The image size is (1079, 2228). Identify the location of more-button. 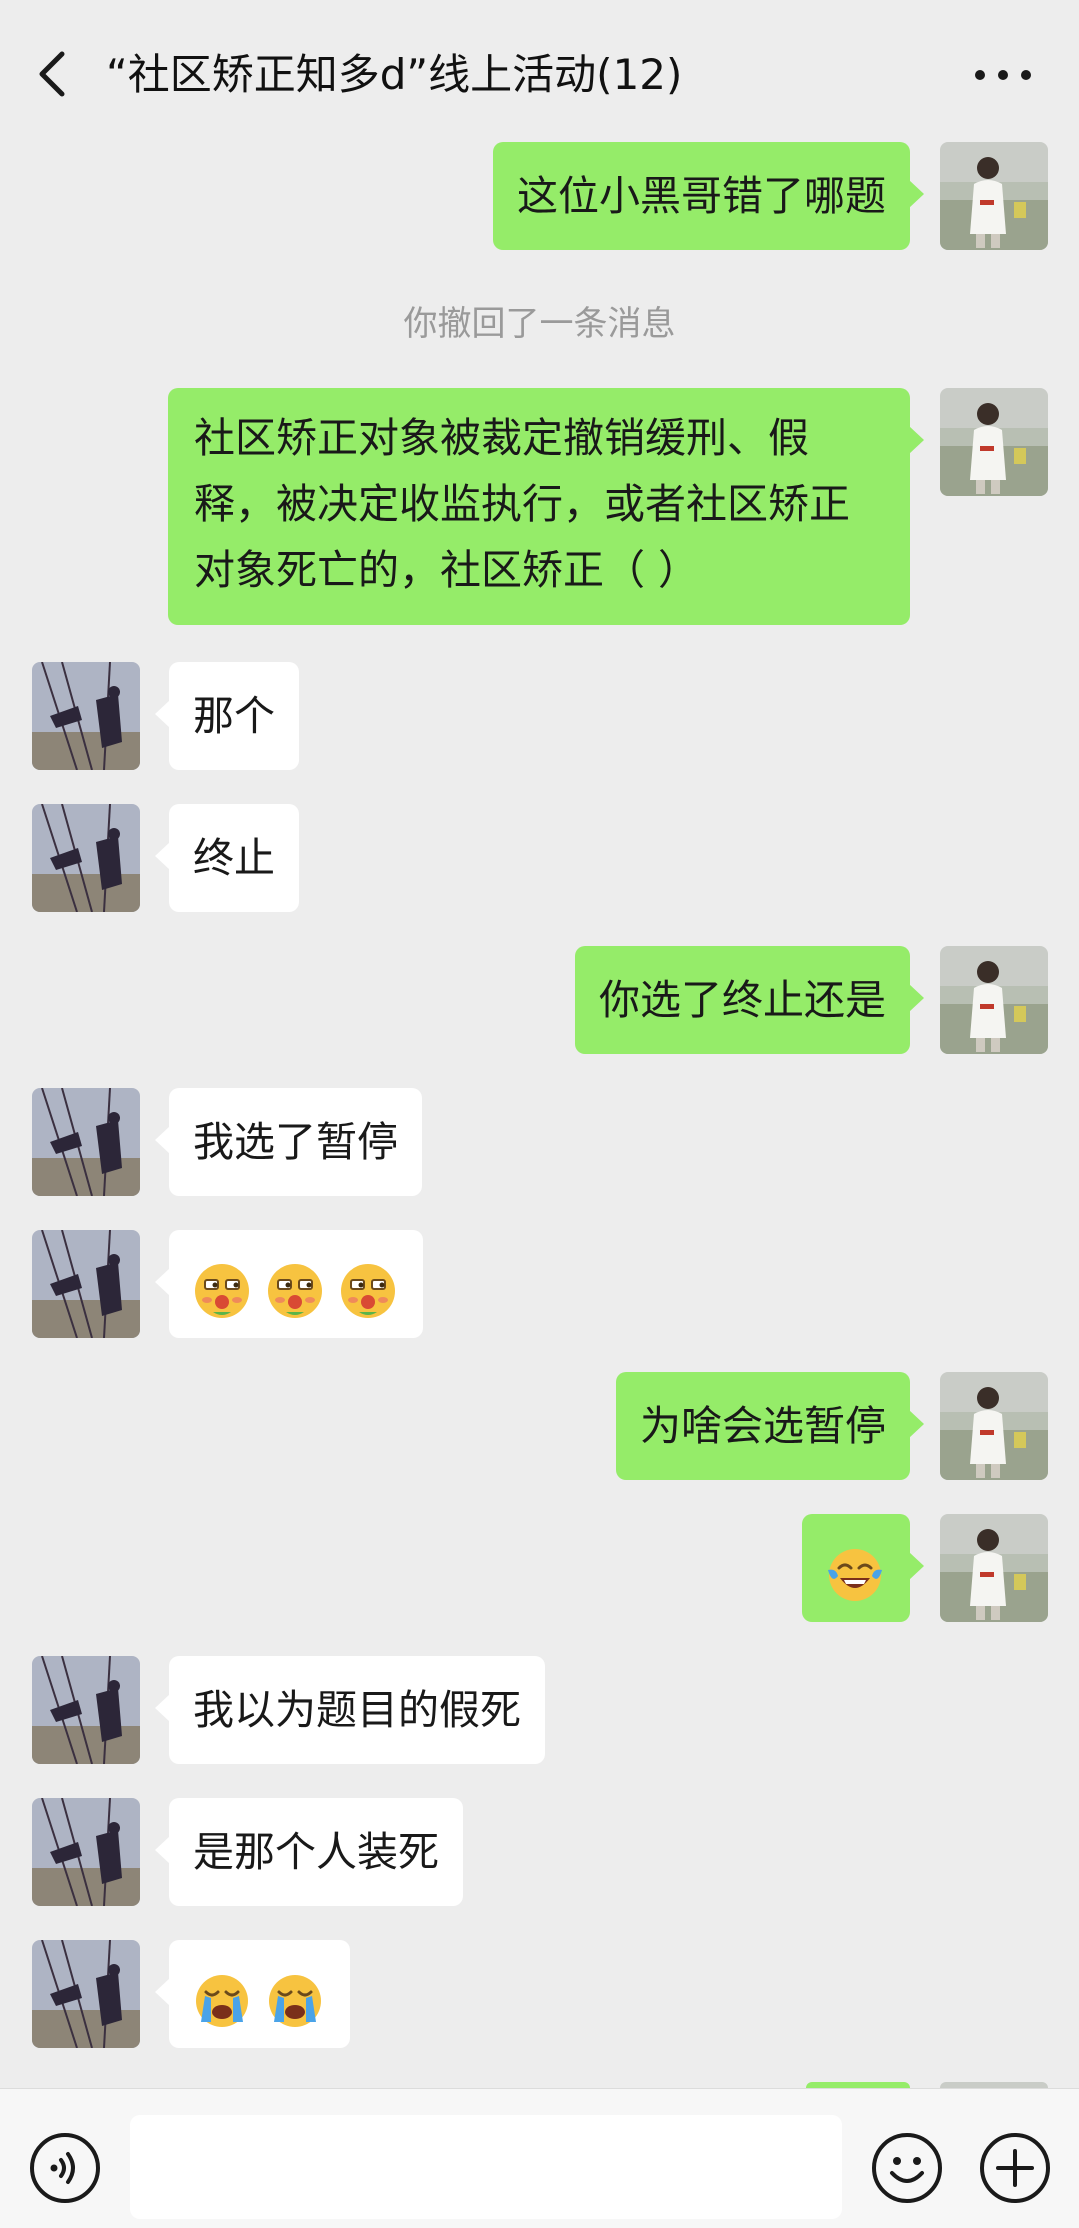
(1003, 75).